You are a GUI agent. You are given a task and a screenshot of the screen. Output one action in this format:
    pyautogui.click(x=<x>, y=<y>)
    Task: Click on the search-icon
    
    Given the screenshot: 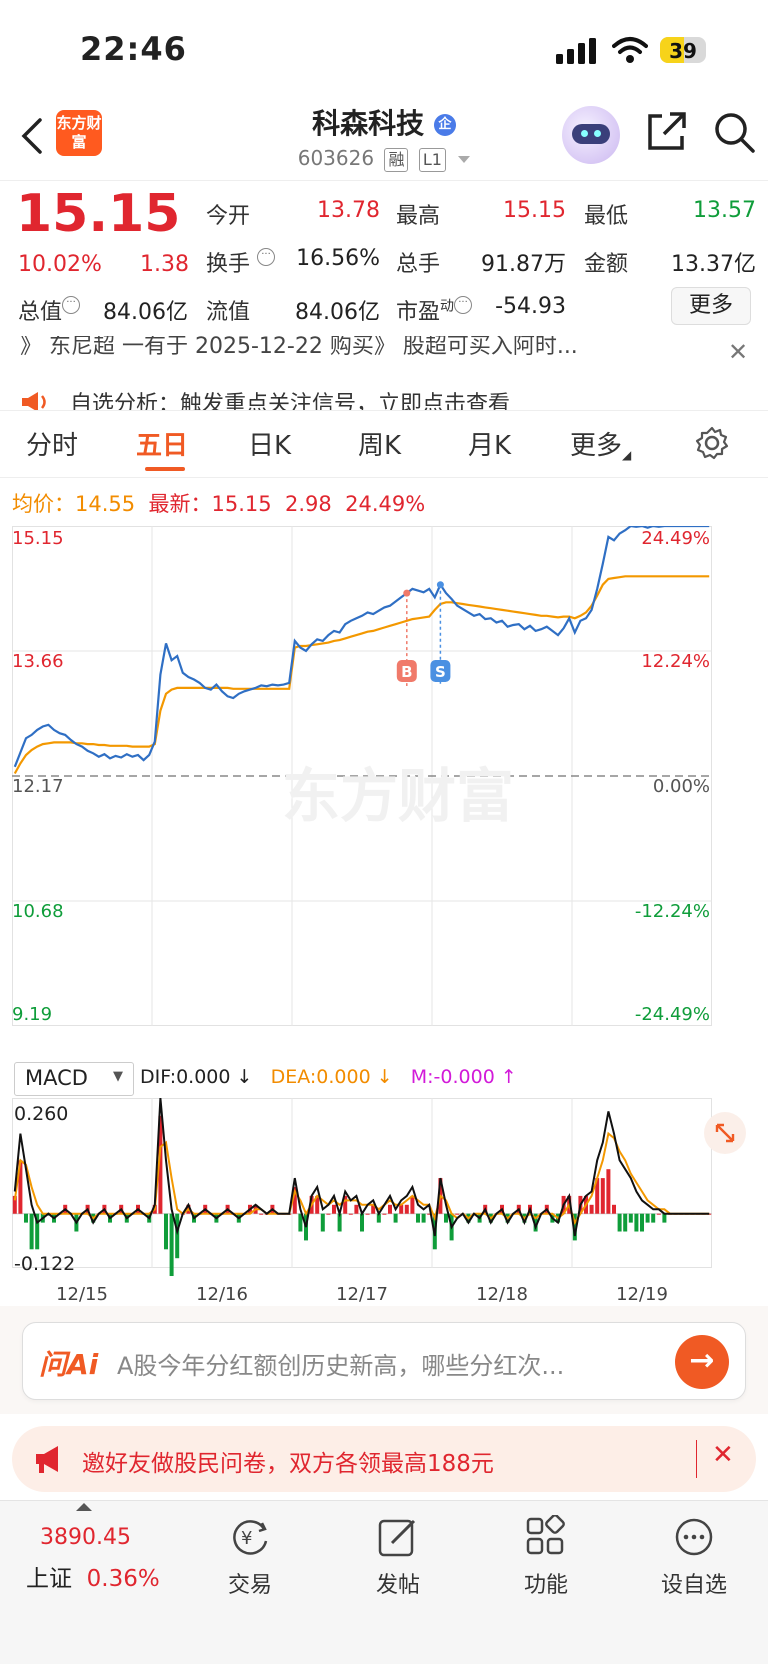 What is the action you would take?
    pyautogui.click(x=734, y=132)
    